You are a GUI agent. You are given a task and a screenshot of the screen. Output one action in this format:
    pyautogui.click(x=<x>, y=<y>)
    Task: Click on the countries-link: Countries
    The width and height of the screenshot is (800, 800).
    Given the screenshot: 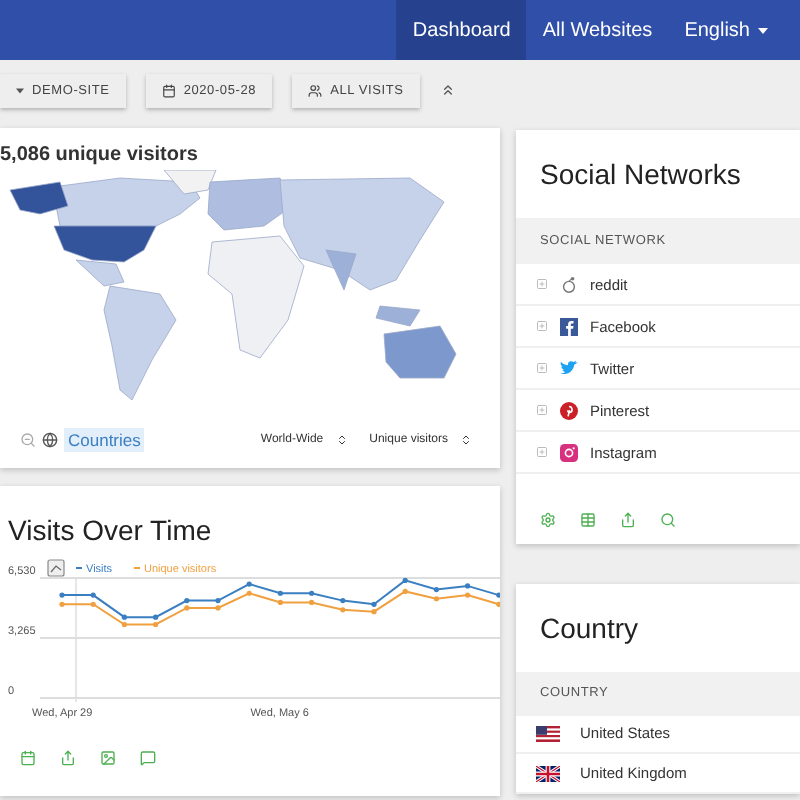 What is the action you would take?
    pyautogui.click(x=104, y=440)
    